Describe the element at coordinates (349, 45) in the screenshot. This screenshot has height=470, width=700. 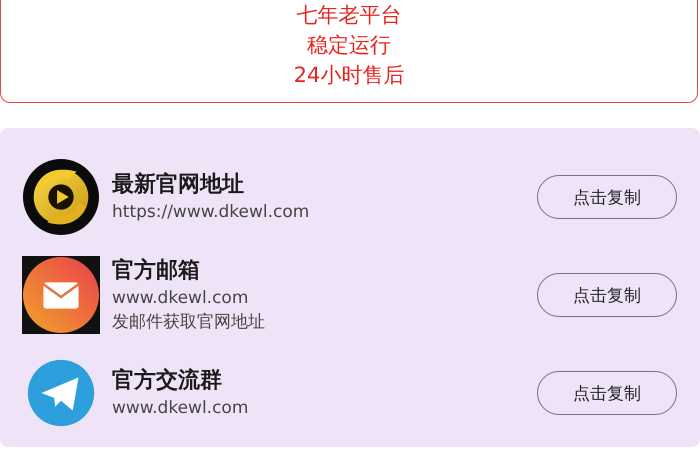
I see `banner-text: 稳定运行` at that location.